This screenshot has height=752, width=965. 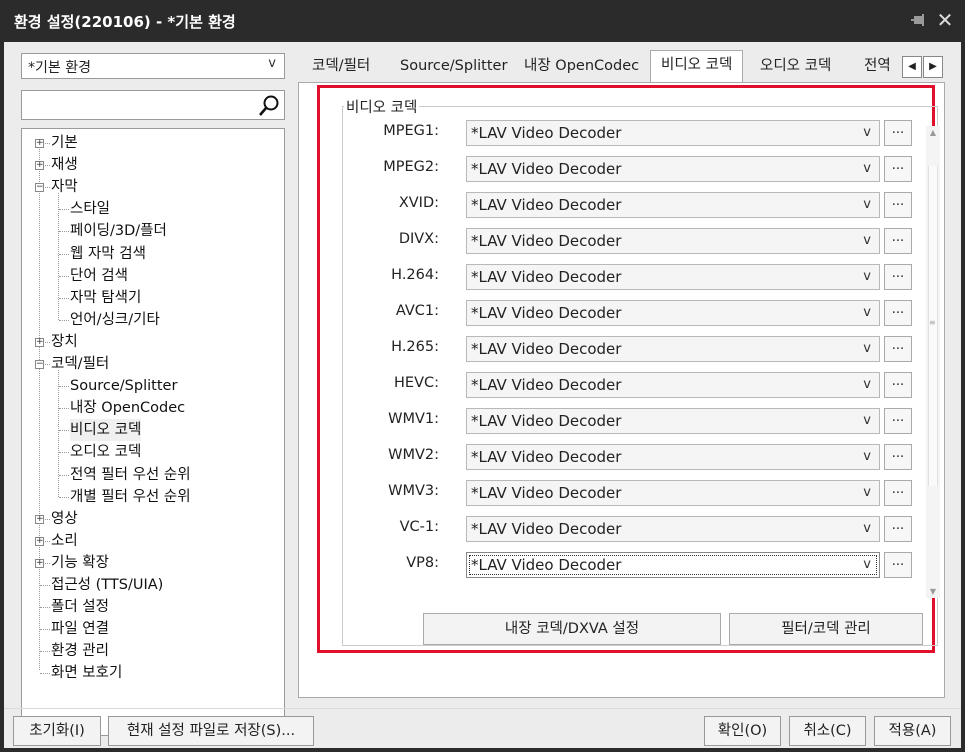 I want to click on pin-icon, so click(x=918, y=21).